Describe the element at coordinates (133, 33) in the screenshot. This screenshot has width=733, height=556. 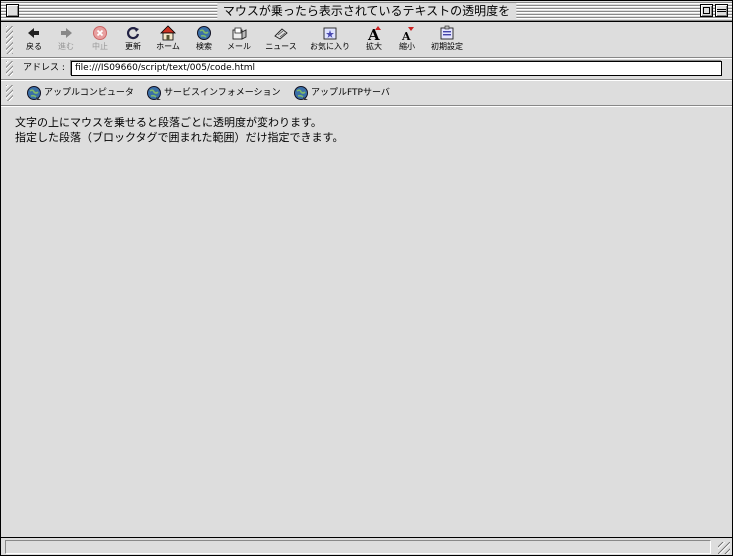
I see `refresh-icon` at that location.